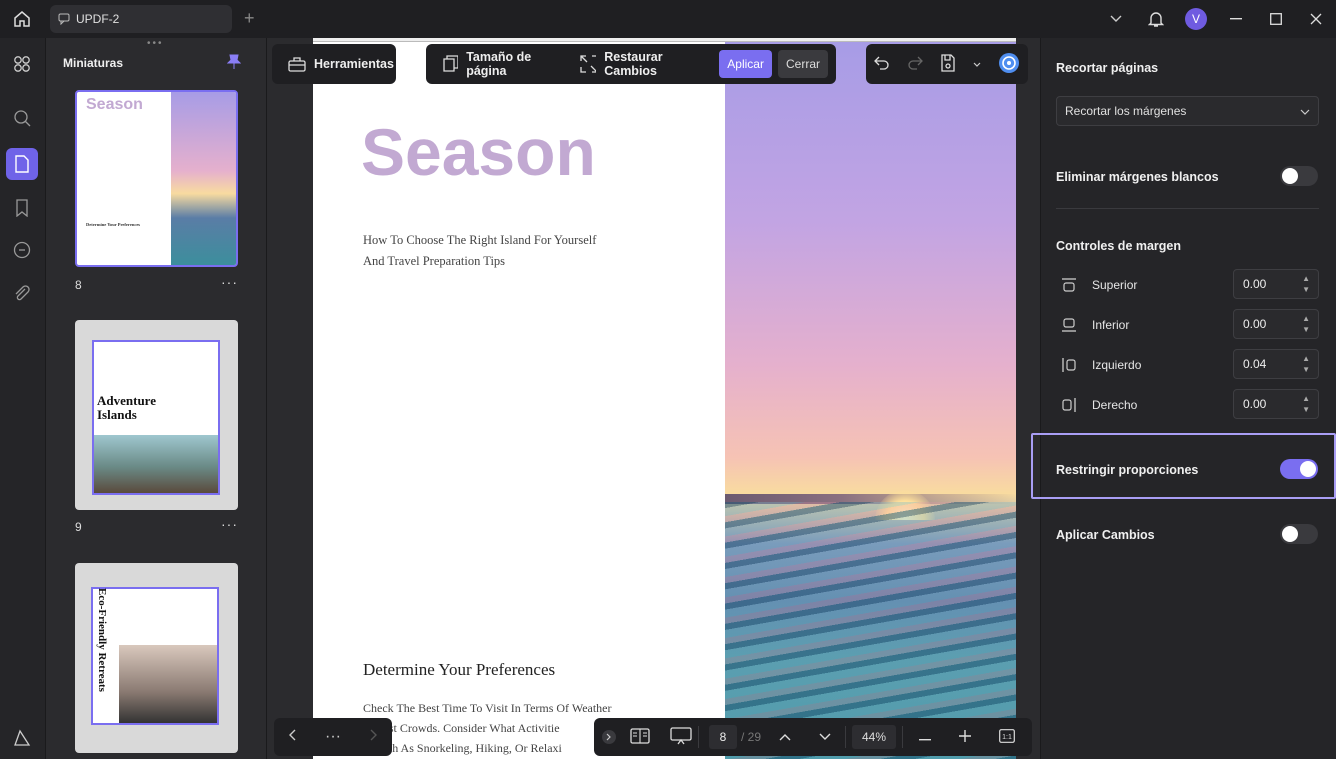  Describe the element at coordinates (609, 737) in the screenshot. I see `expand-icon` at that location.